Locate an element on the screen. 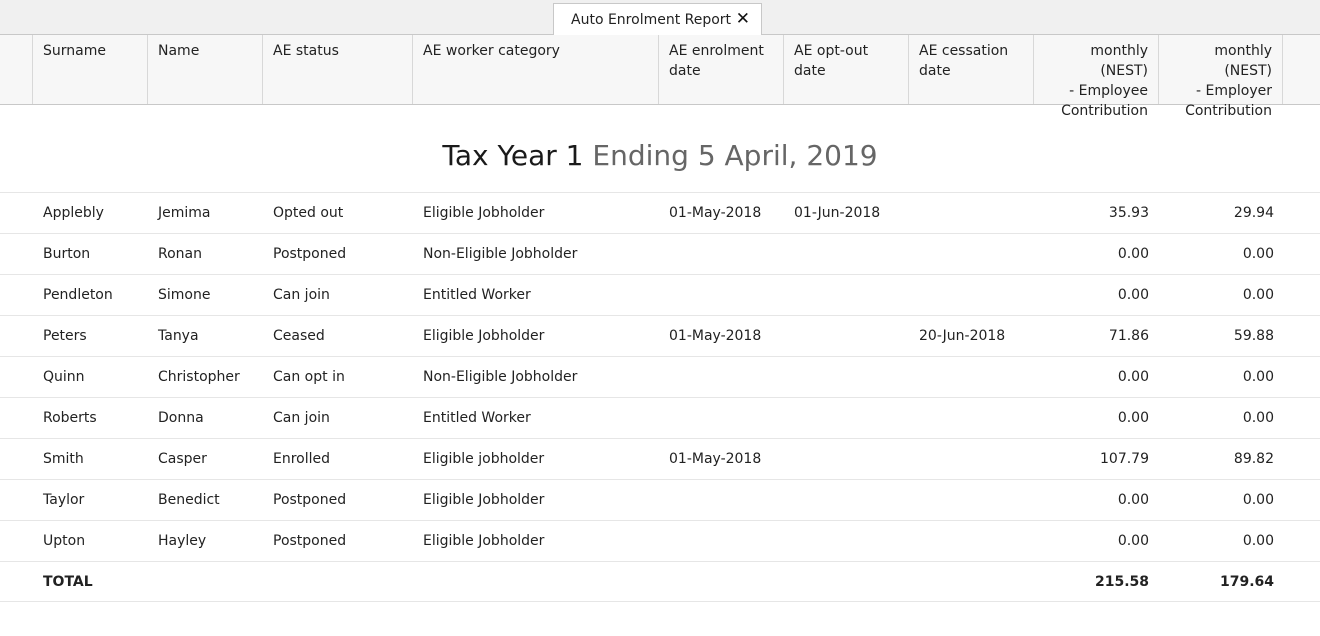  cell-ae-opt-out-date: 01-Jun-2018 is located at coordinates (837, 213).